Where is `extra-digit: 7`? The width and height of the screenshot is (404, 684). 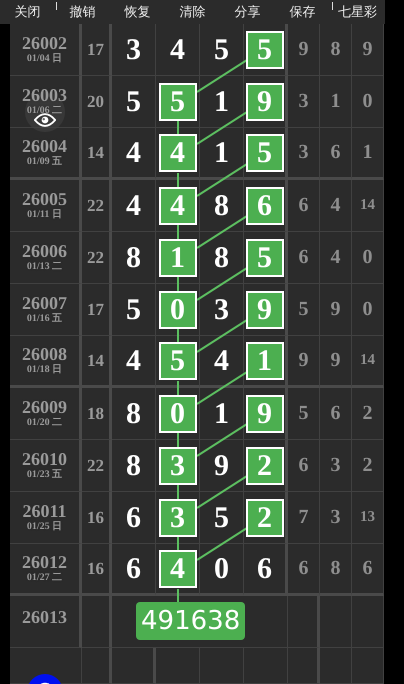
extra-digit: 7 is located at coordinates (304, 518).